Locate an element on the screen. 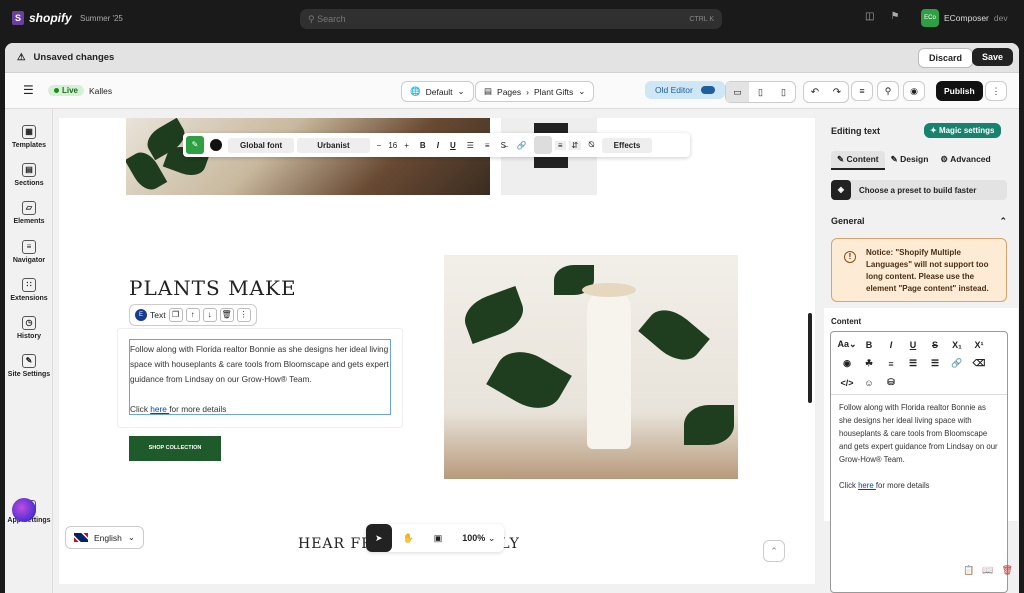  canvas-scrollbar is located at coordinates (810, 358).